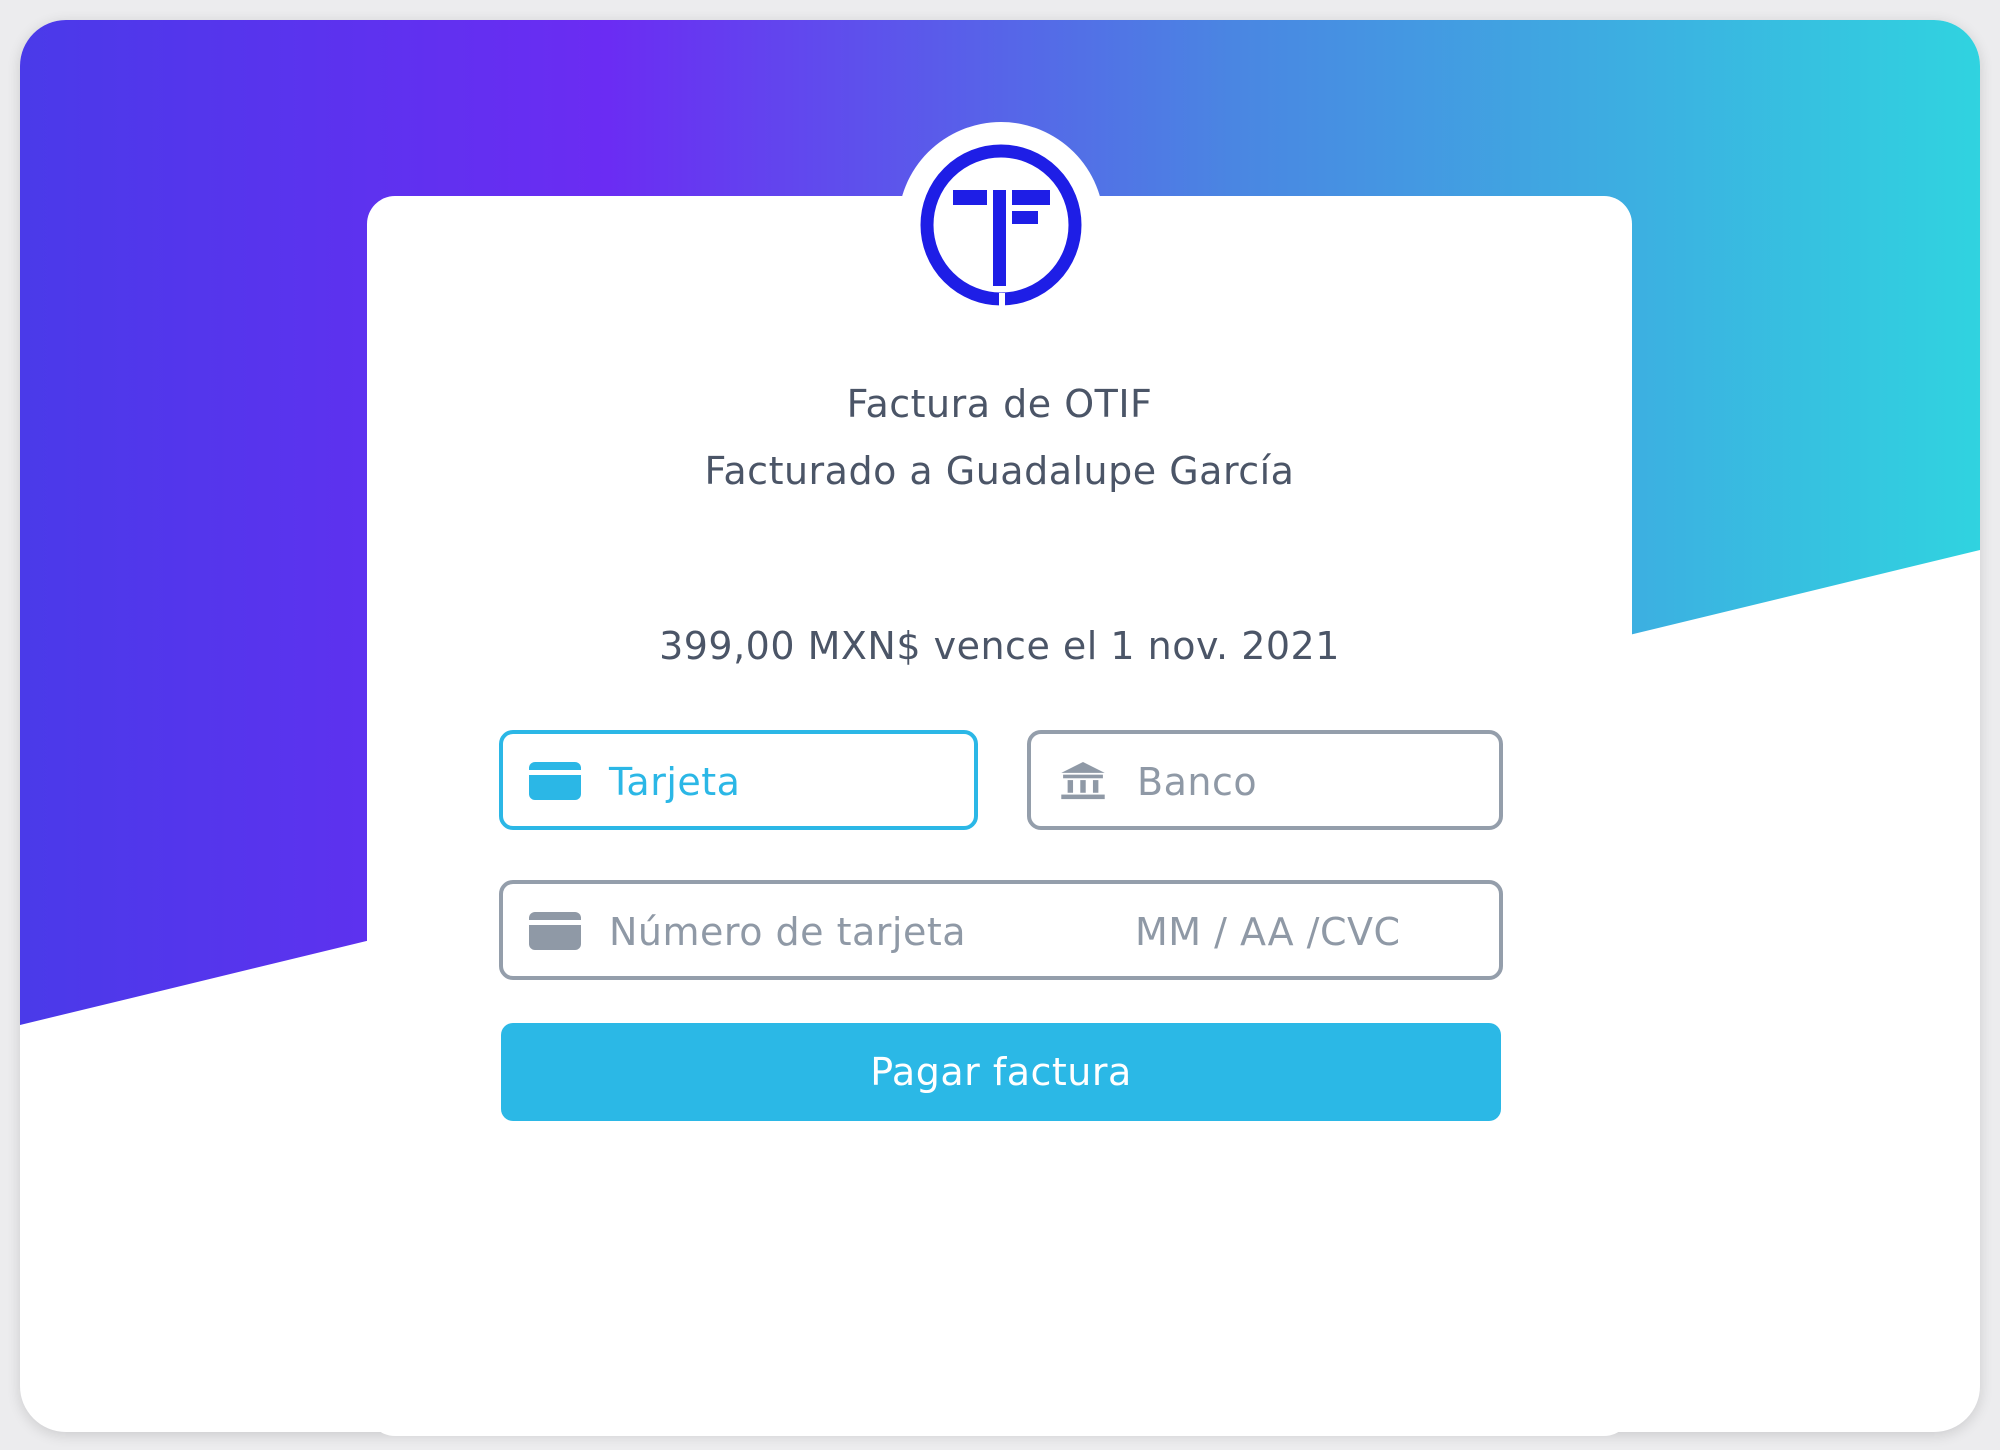 The height and width of the screenshot is (1450, 2000). I want to click on billed-to: Facturado a Guadalupe García, so click(999, 471).